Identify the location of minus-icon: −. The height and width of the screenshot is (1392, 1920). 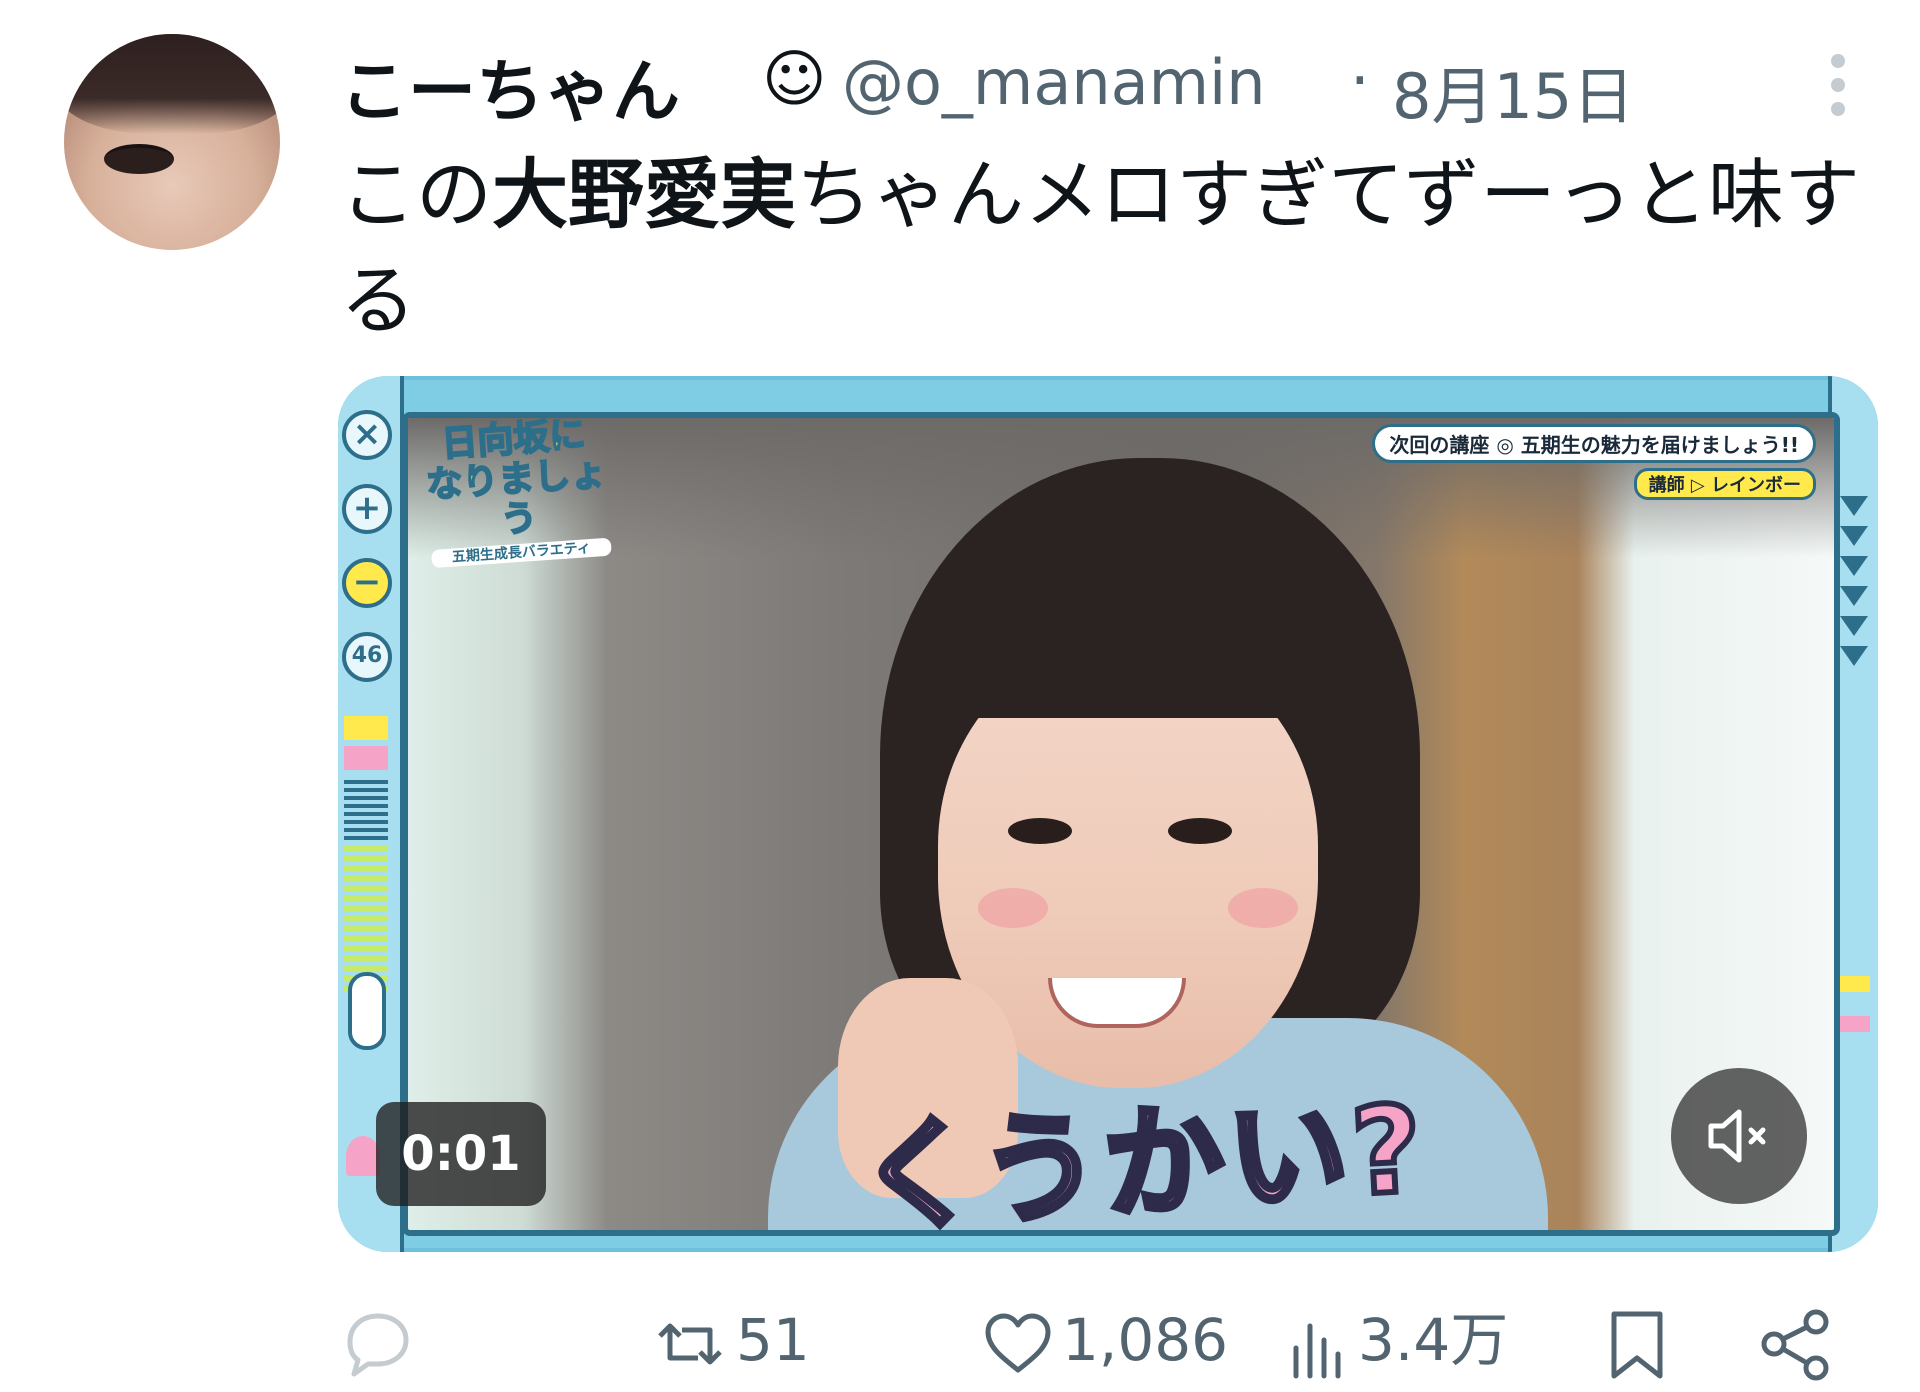
(367, 583).